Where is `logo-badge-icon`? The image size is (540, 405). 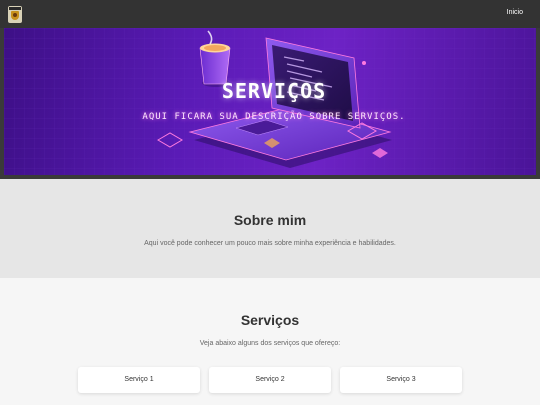 logo-badge-icon is located at coordinates (15, 14).